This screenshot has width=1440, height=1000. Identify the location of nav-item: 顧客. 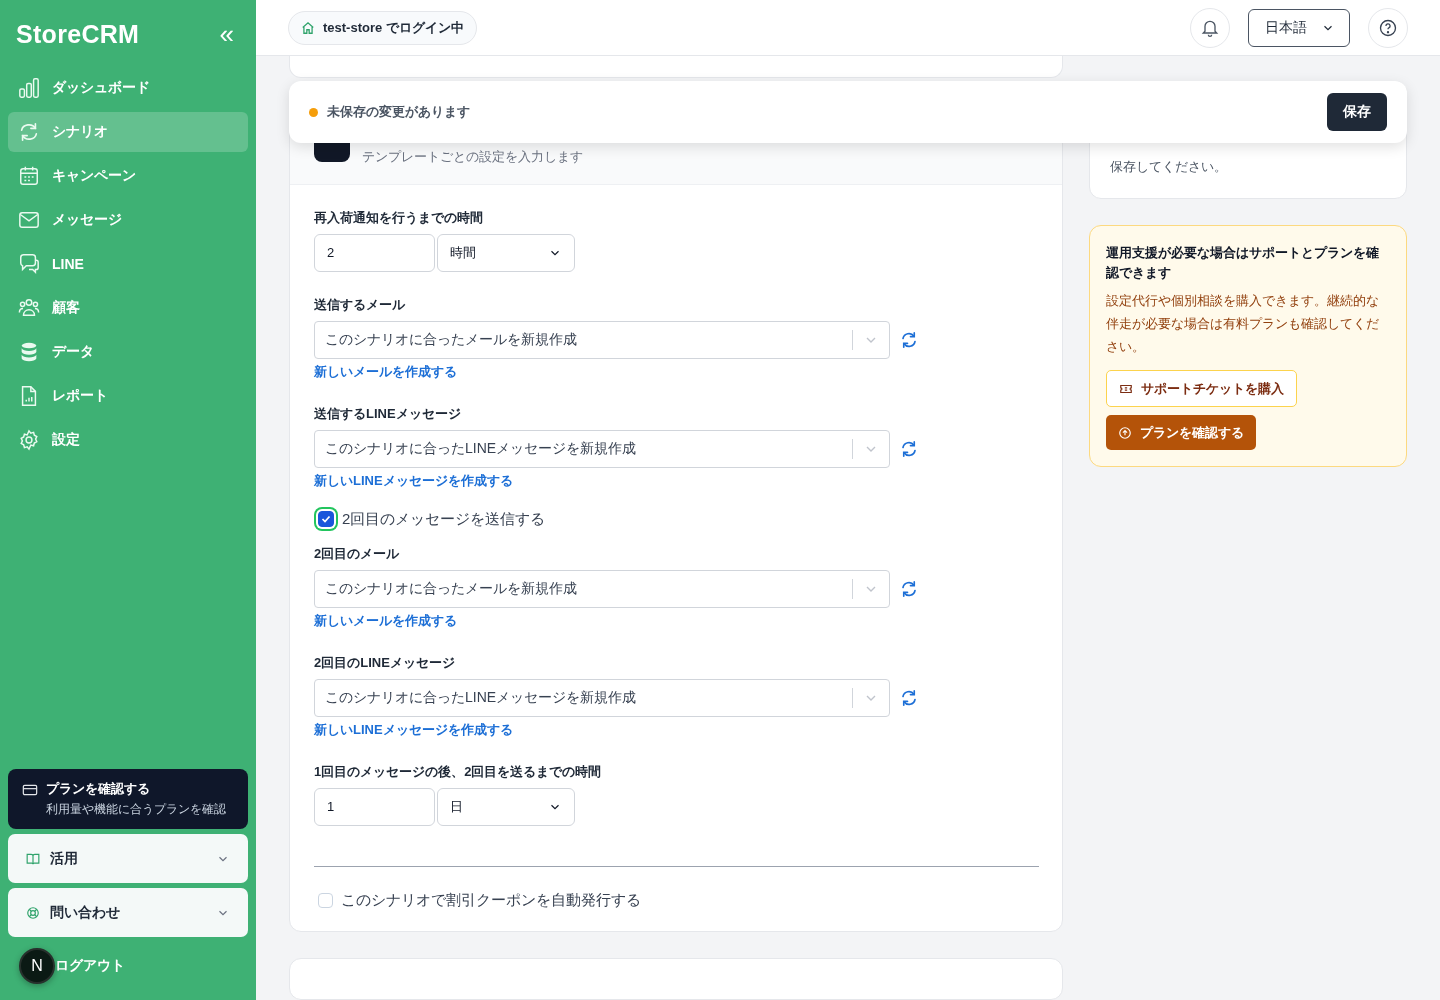
(128, 308).